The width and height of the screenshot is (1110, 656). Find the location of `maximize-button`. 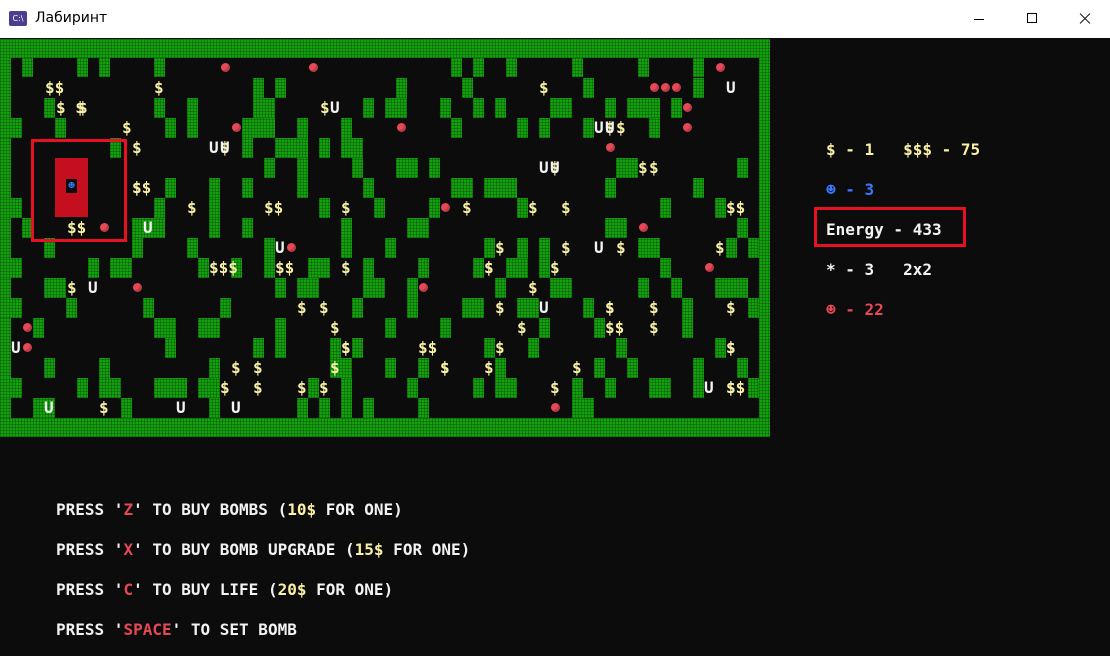

maximize-button is located at coordinates (1032, 19).